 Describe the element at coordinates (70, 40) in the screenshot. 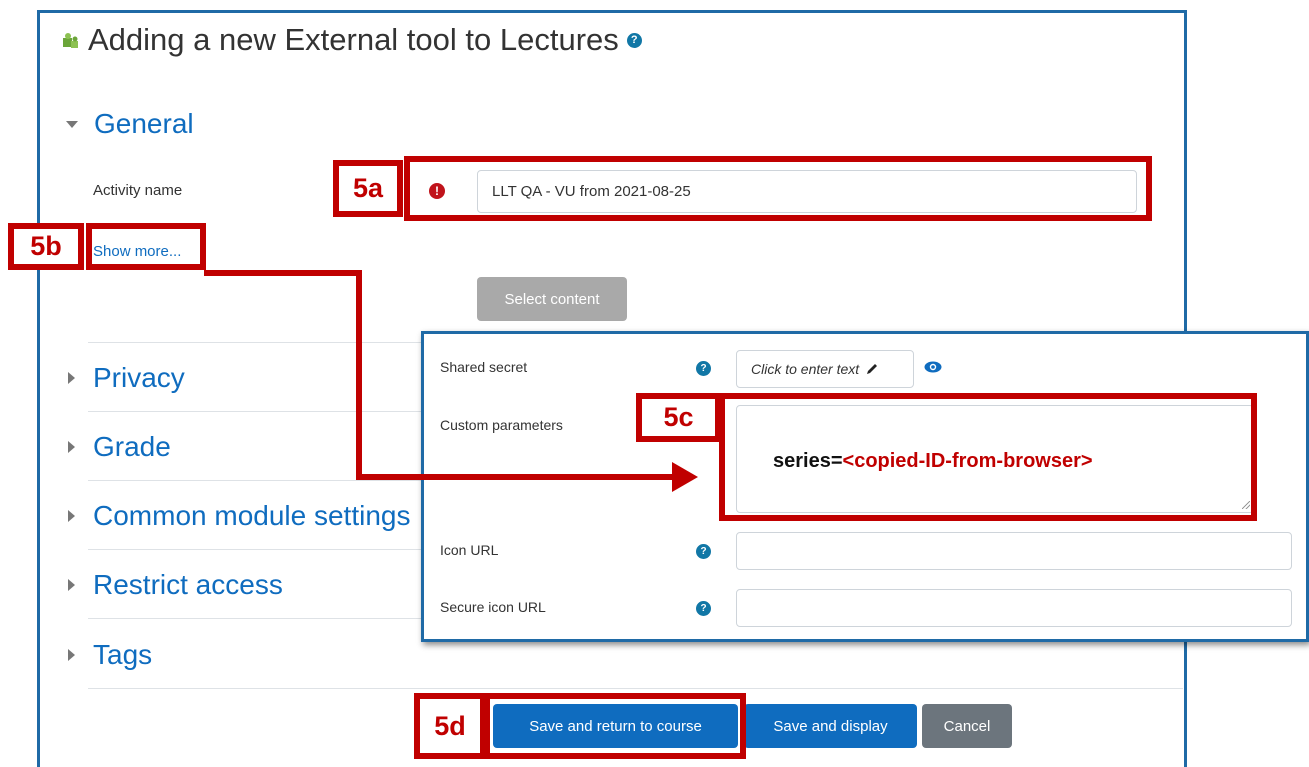

I see `puzzle-icon` at that location.